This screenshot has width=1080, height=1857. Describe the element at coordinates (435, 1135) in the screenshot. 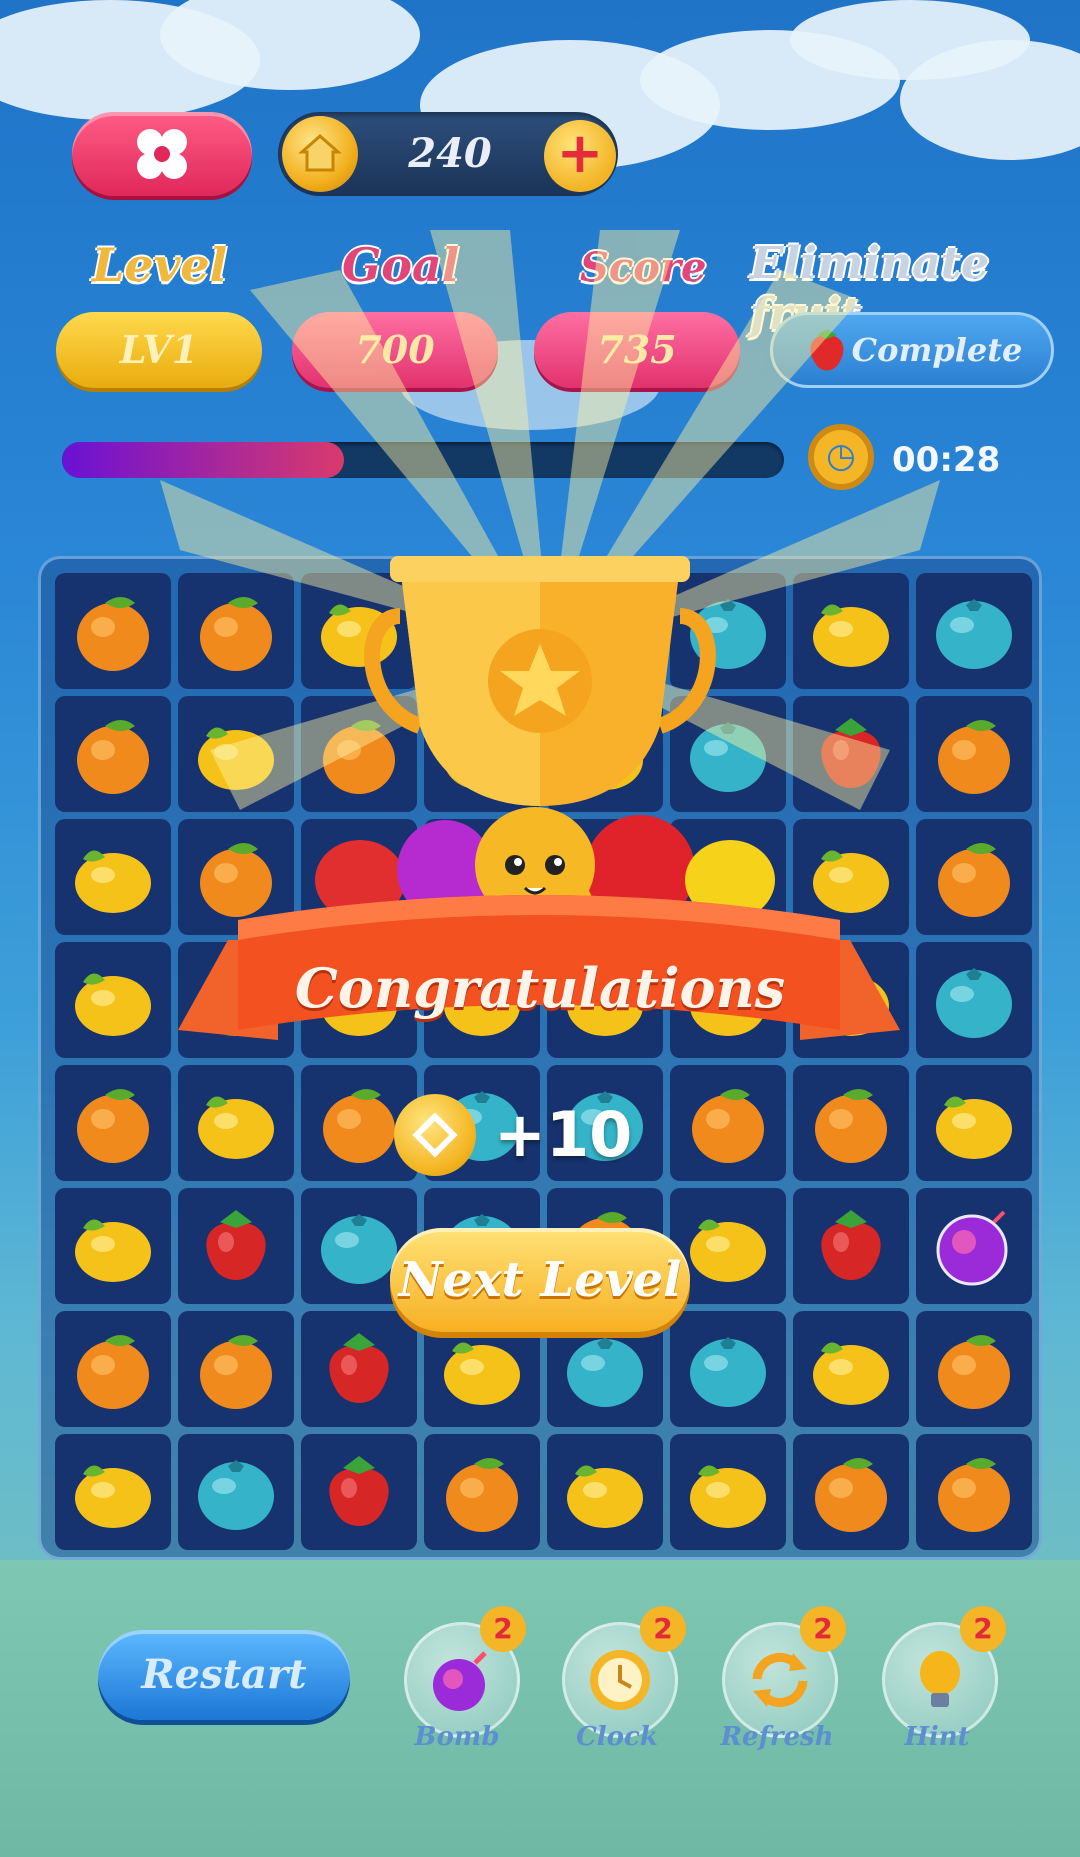

I see `reward-coin-icon` at that location.